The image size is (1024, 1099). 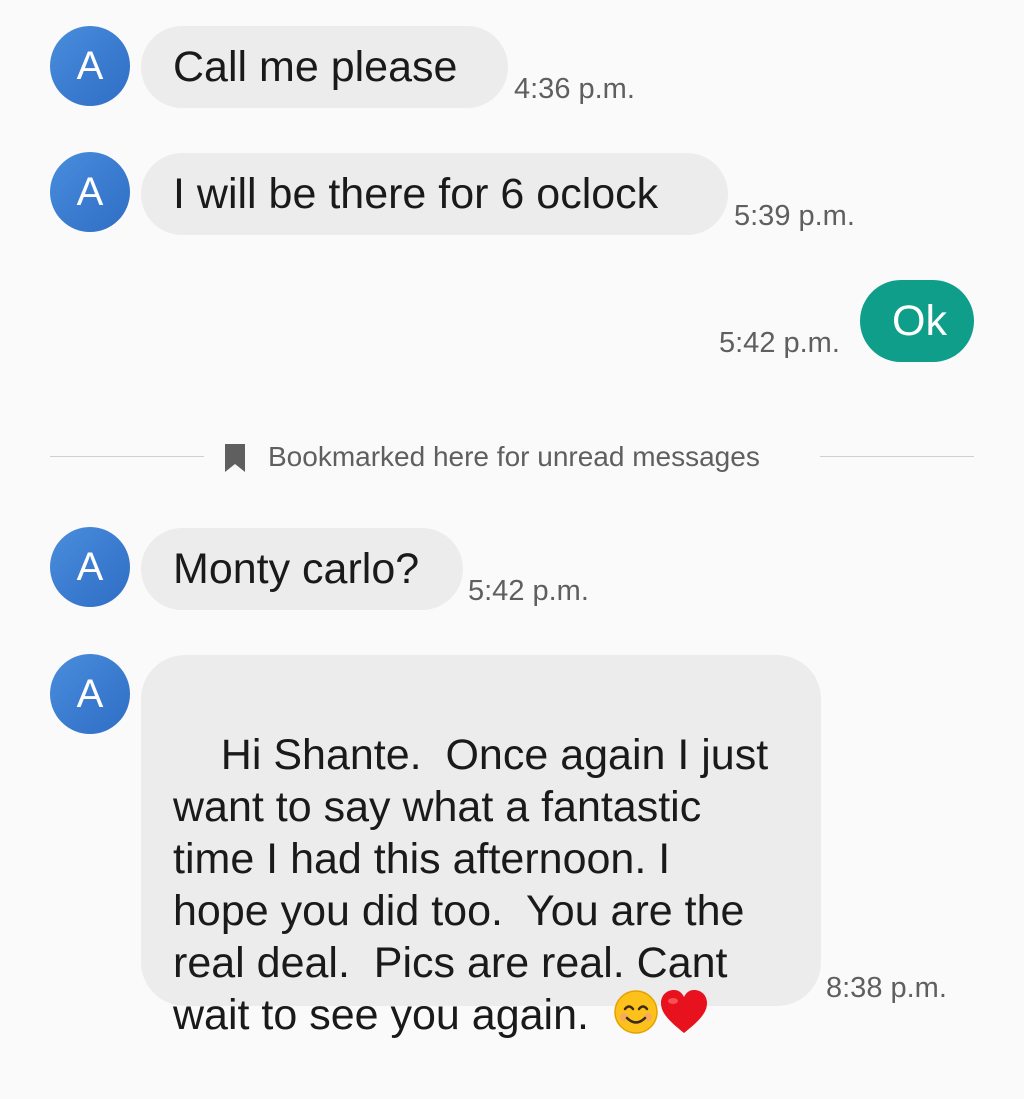 What do you see at coordinates (296, 569) in the screenshot?
I see `message-text: Monty carlo?` at bounding box center [296, 569].